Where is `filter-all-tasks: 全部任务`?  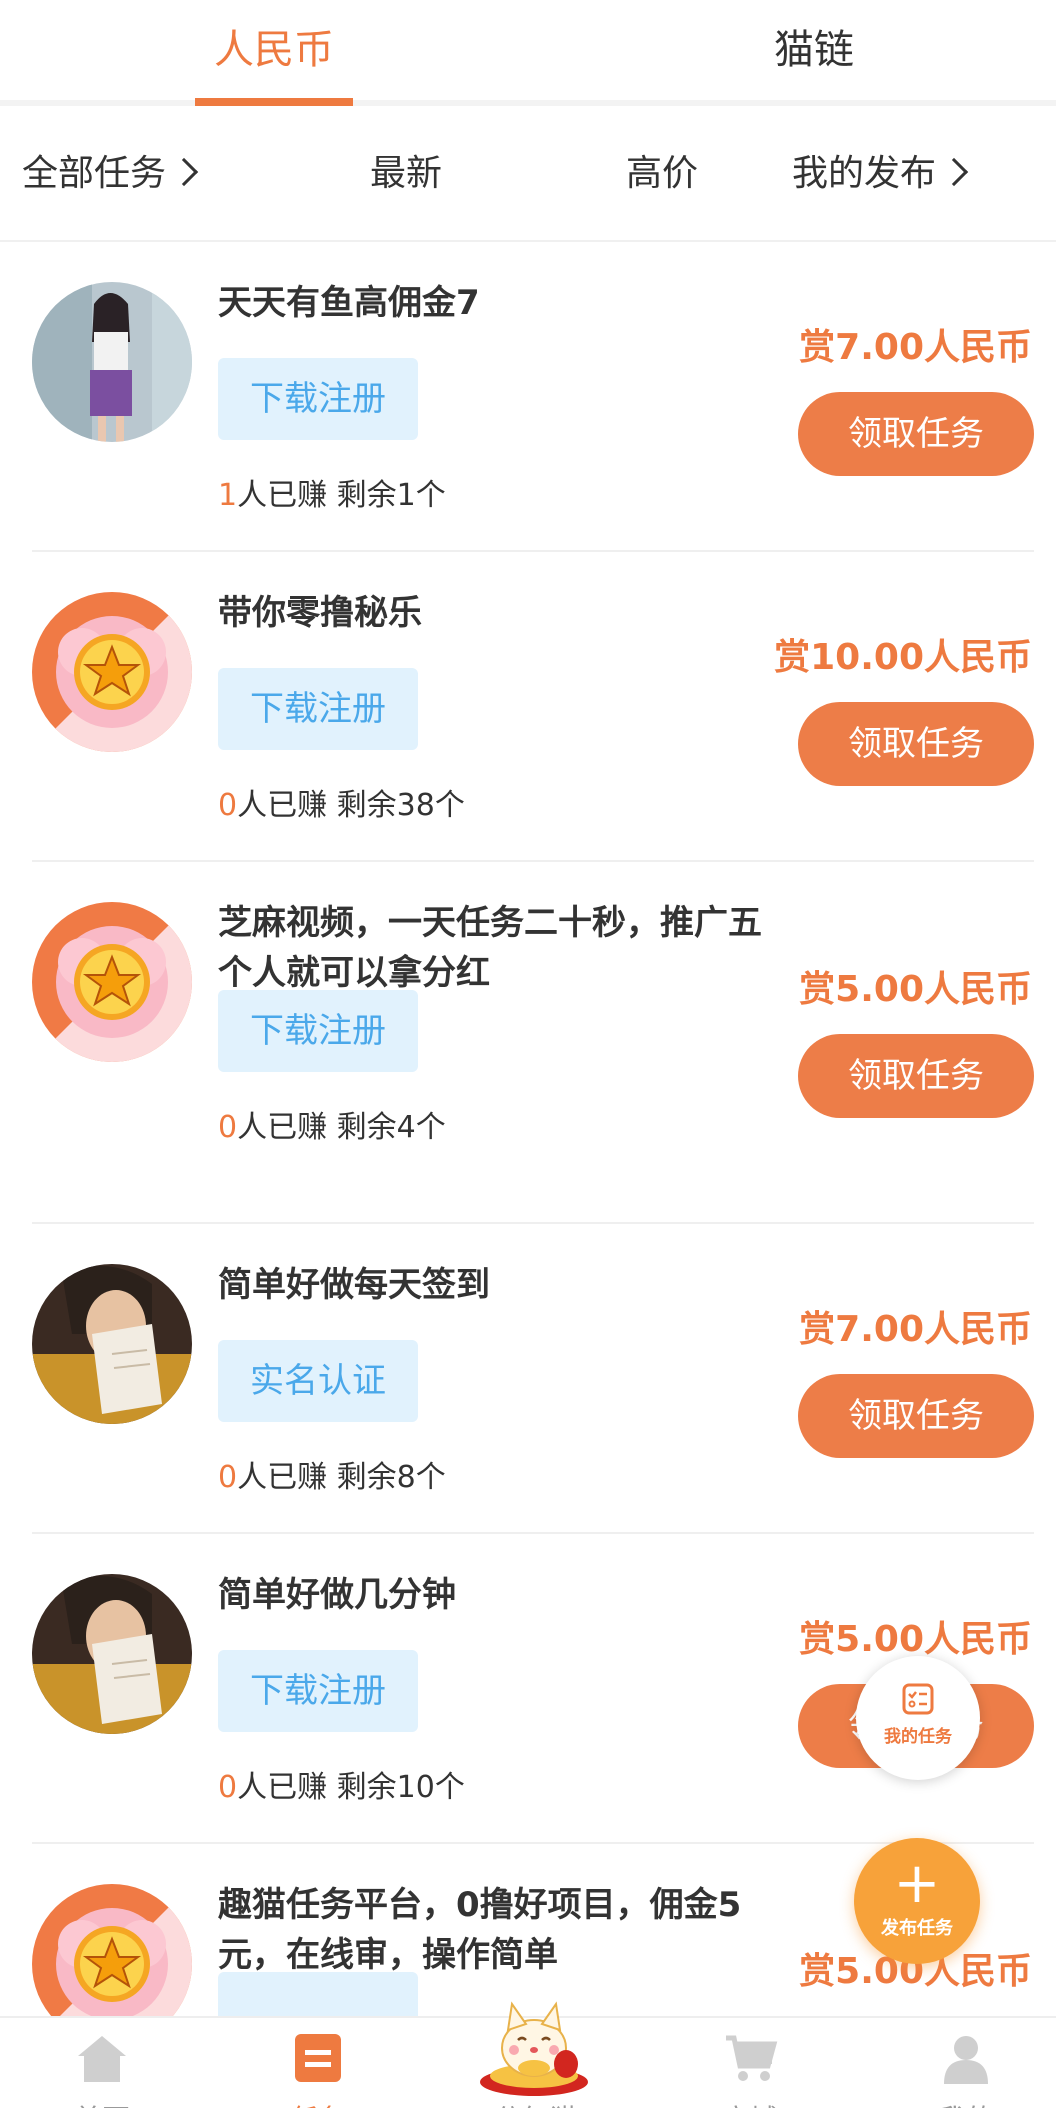
filter-all-tasks: 全部任务 is located at coordinates (110, 174).